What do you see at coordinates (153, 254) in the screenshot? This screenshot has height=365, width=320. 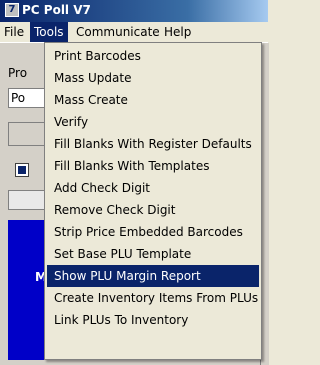 I see `menu-item-set-base-plu-template: Set Base PLU Template` at bounding box center [153, 254].